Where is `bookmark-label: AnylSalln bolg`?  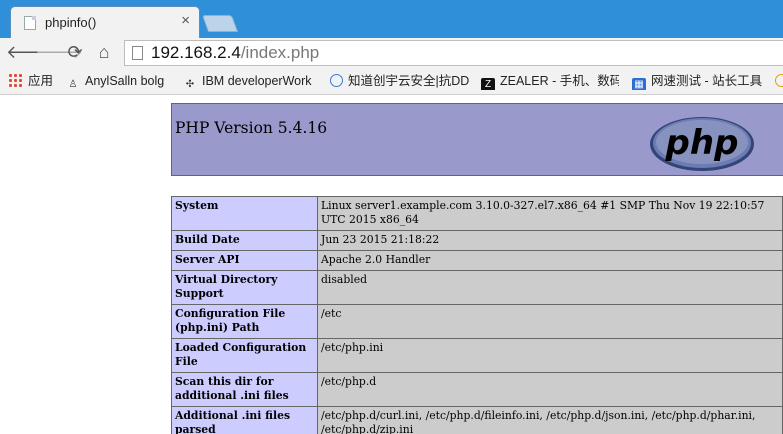
bookmark-label: AnylSalln bolg is located at coordinates (125, 81).